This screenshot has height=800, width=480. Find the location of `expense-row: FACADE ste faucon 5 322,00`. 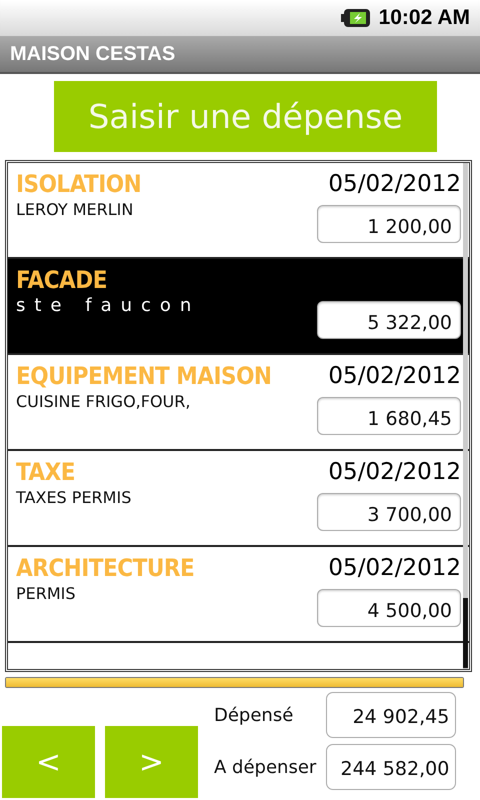

expense-row: FACADE ste faucon 5 322,00 is located at coordinates (238, 307).